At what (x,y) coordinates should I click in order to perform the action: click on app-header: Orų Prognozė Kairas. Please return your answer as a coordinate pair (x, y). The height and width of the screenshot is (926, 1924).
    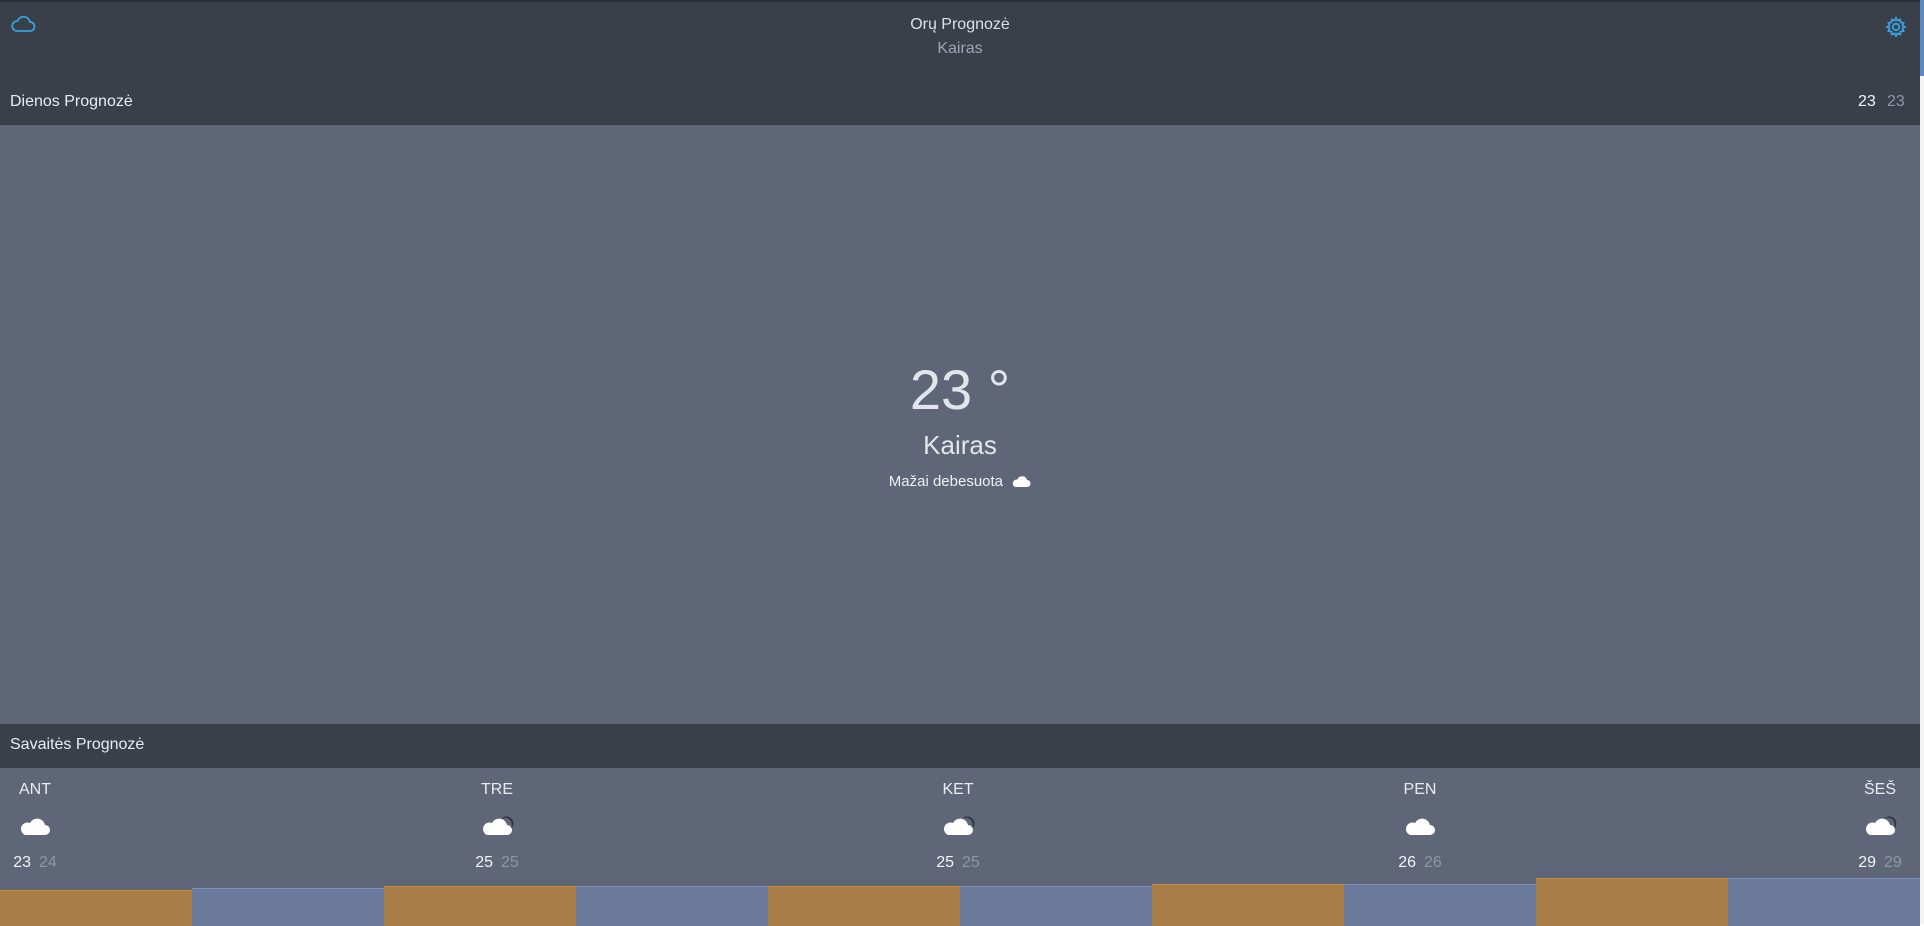
    Looking at the image, I should click on (960, 42).